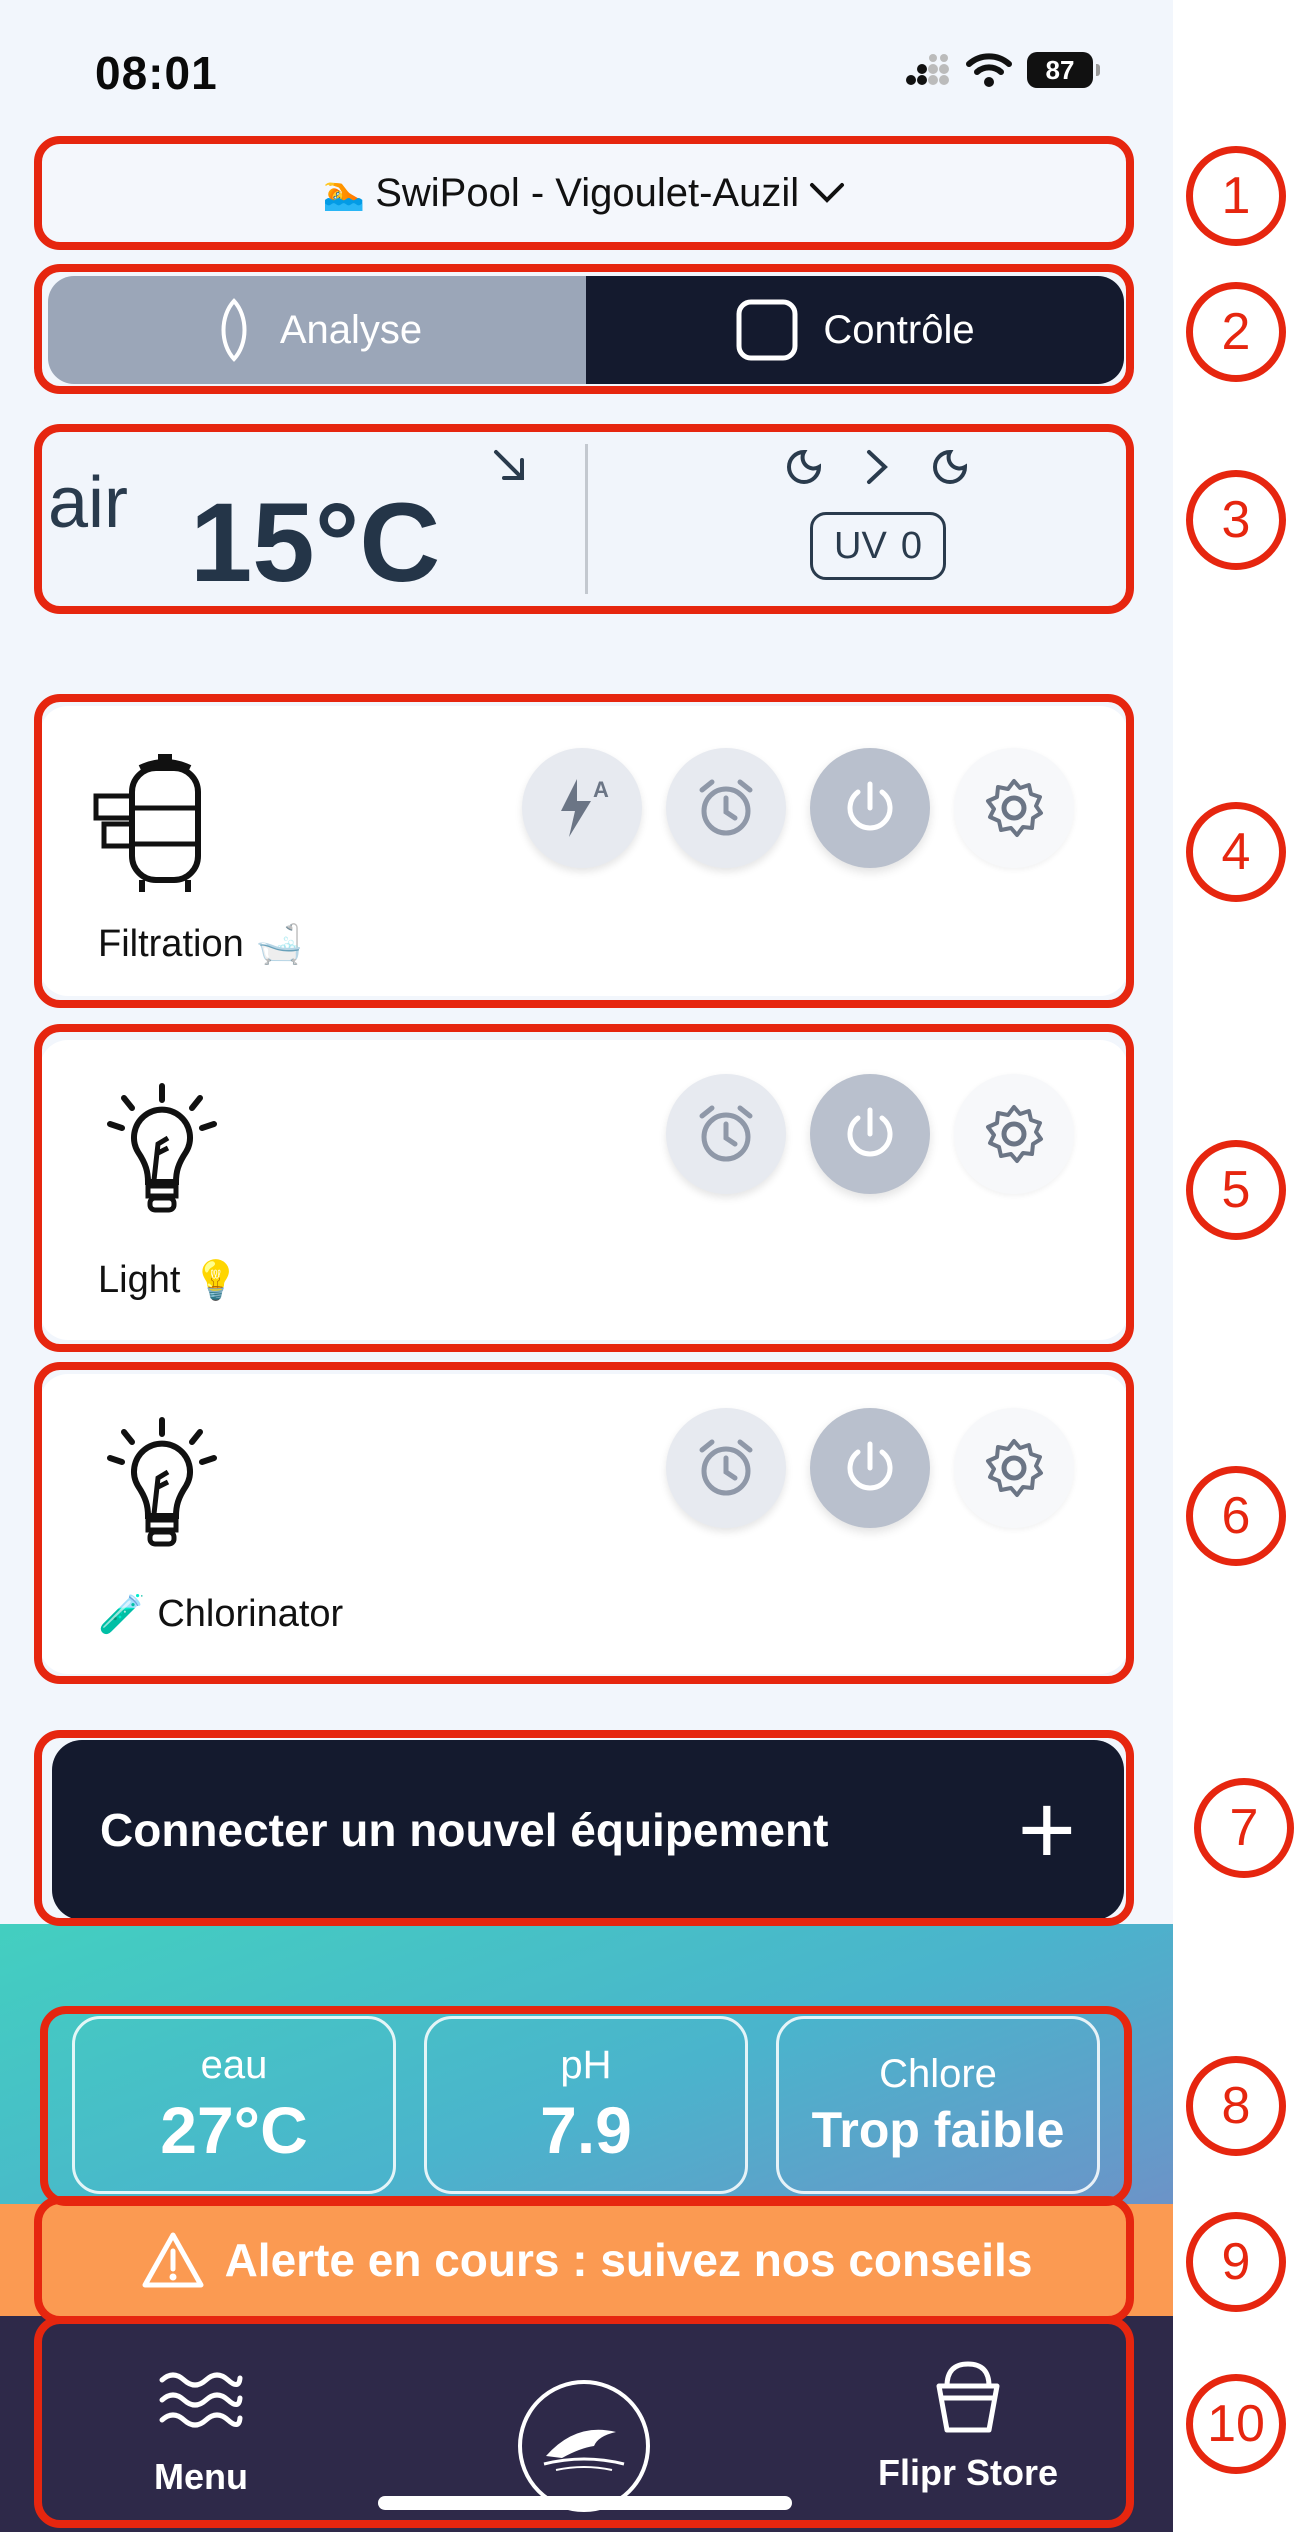  I want to click on annotation-number: 5, so click(1236, 1190).